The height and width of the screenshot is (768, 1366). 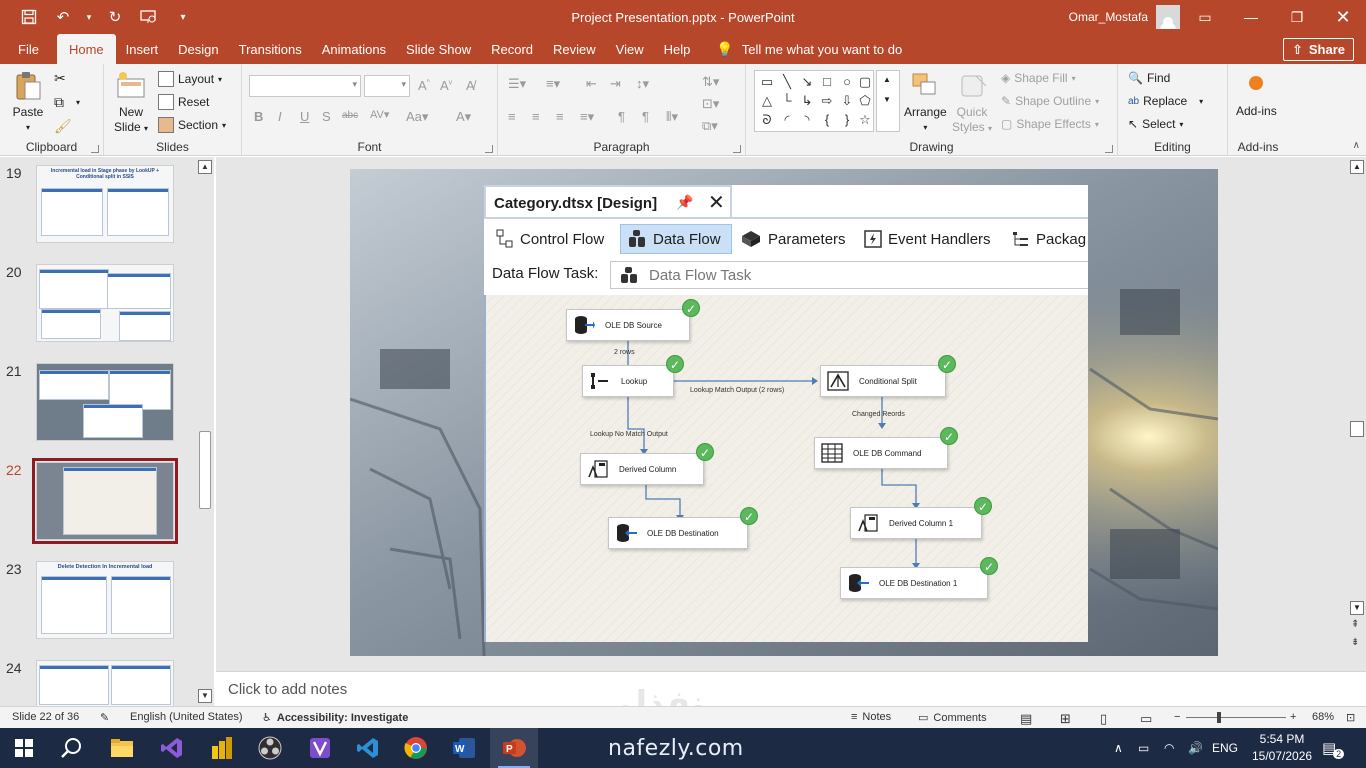 What do you see at coordinates (258, 116) in the screenshot?
I see `bold-icon: B` at bounding box center [258, 116].